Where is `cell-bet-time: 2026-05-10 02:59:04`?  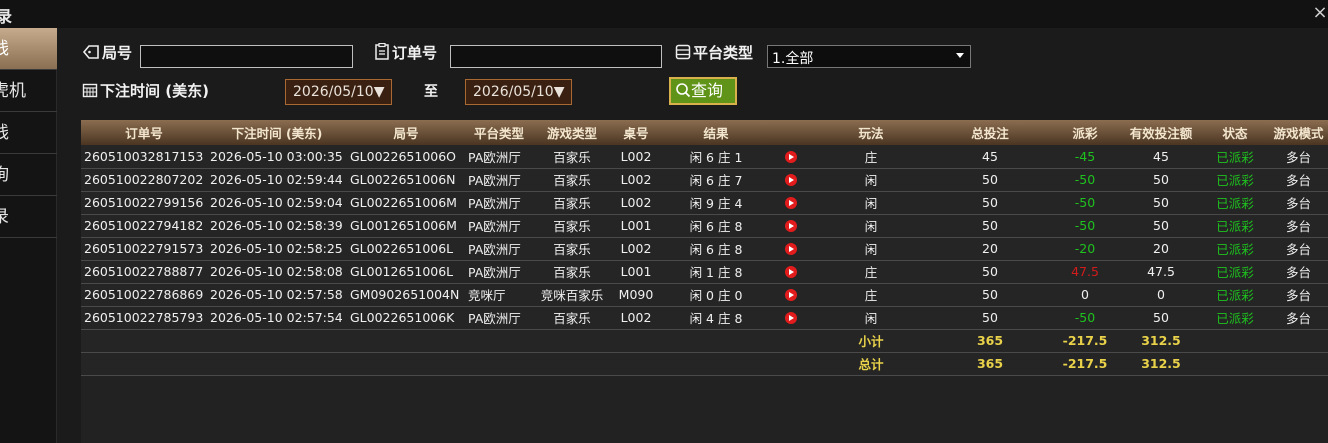
cell-bet-time: 2026-05-10 02:59:04 is located at coordinates (276, 202).